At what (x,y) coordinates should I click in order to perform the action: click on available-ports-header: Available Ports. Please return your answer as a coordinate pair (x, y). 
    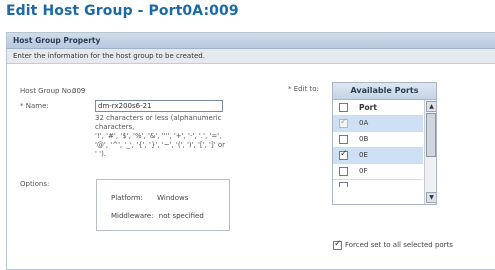
    Looking at the image, I should click on (384, 91).